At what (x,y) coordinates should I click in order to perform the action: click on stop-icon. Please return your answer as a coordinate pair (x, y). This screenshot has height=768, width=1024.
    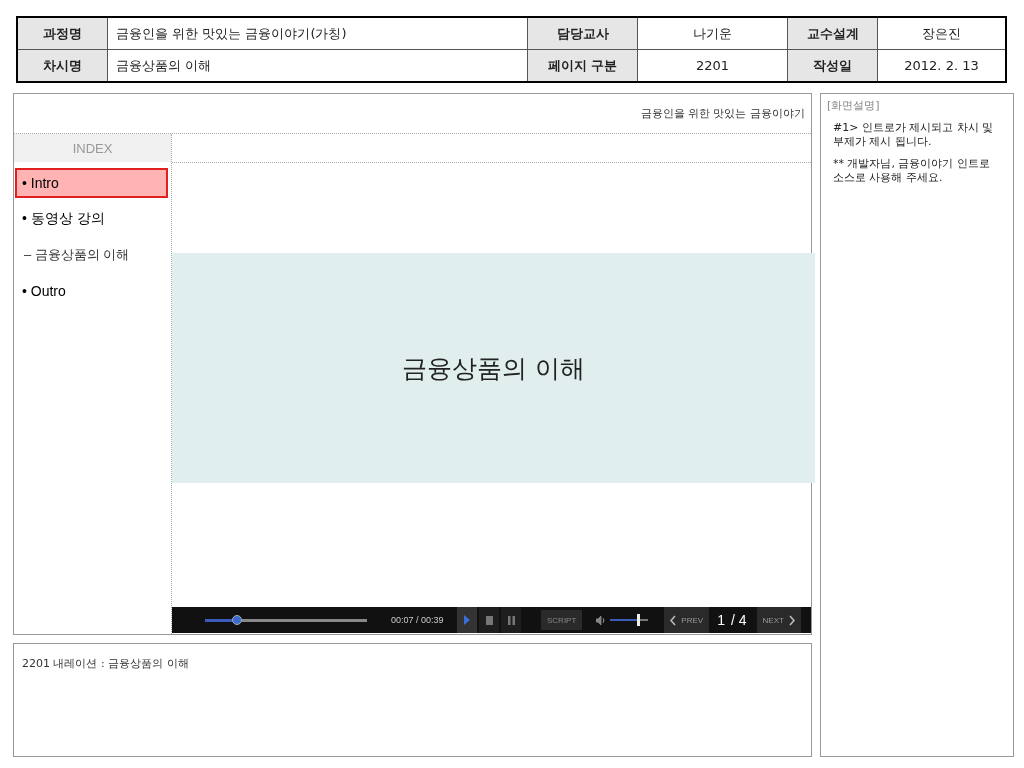
    Looking at the image, I should click on (489, 620).